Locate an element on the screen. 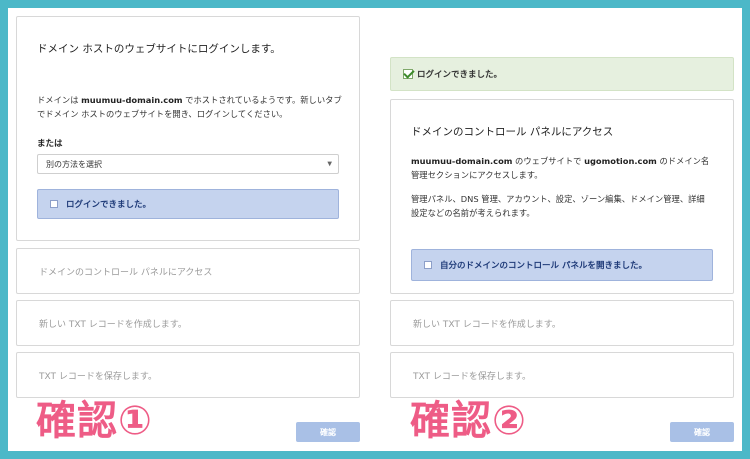 The height and width of the screenshot is (459, 750). login-success-label: ログインできました。 is located at coordinates (460, 75).